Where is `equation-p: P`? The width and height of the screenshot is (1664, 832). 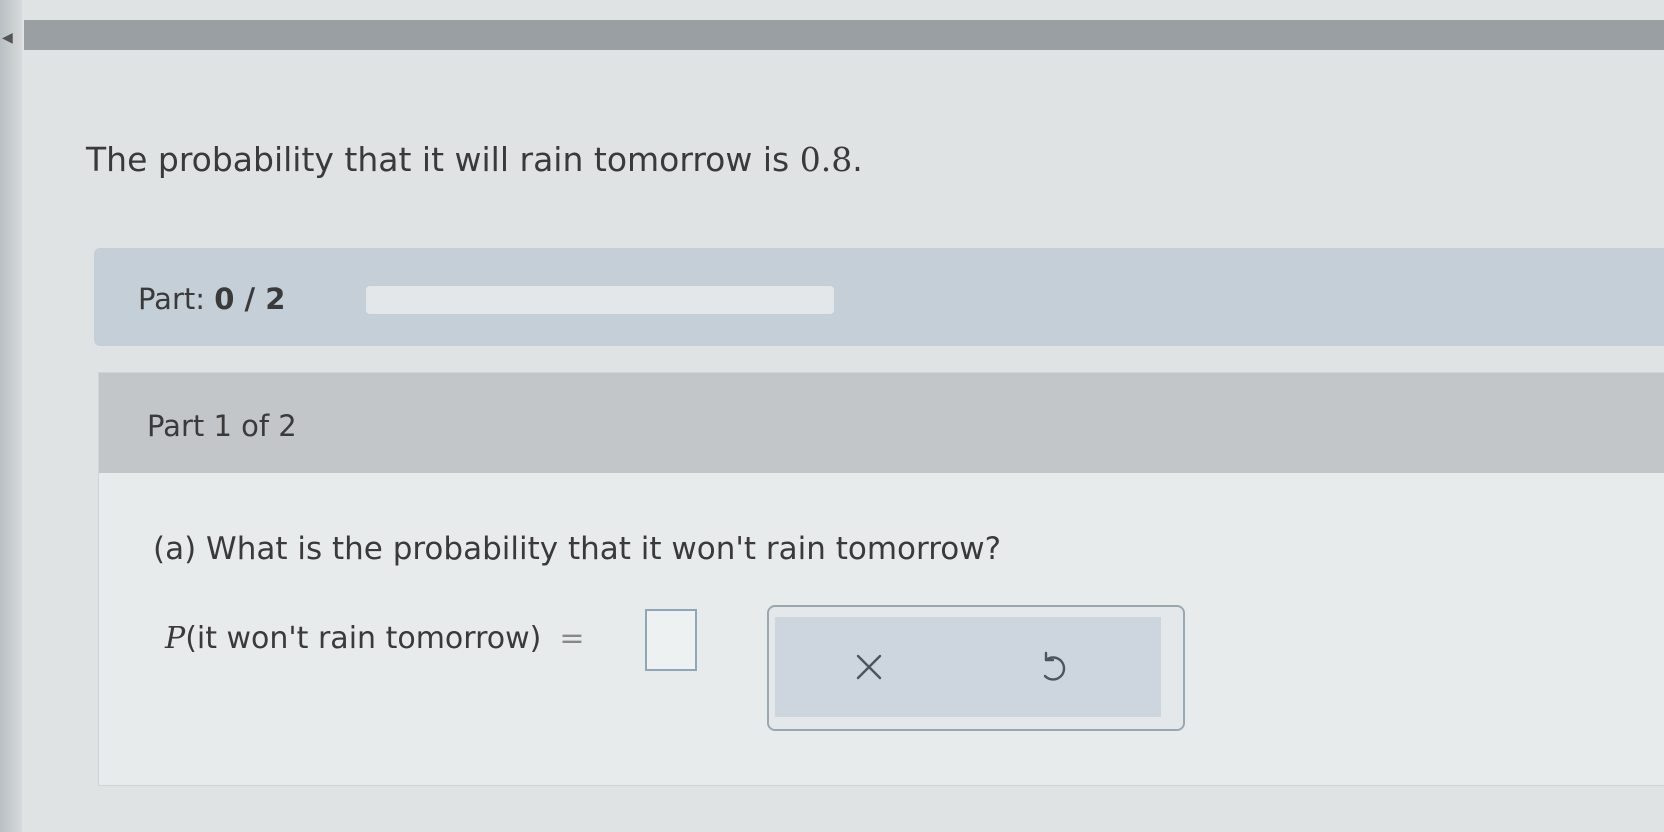 equation-p: P is located at coordinates (175, 638).